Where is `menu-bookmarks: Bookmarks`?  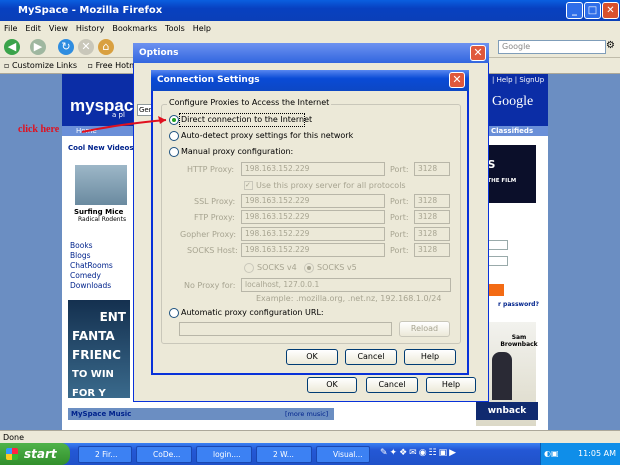 menu-bookmarks: Bookmarks is located at coordinates (134, 28).